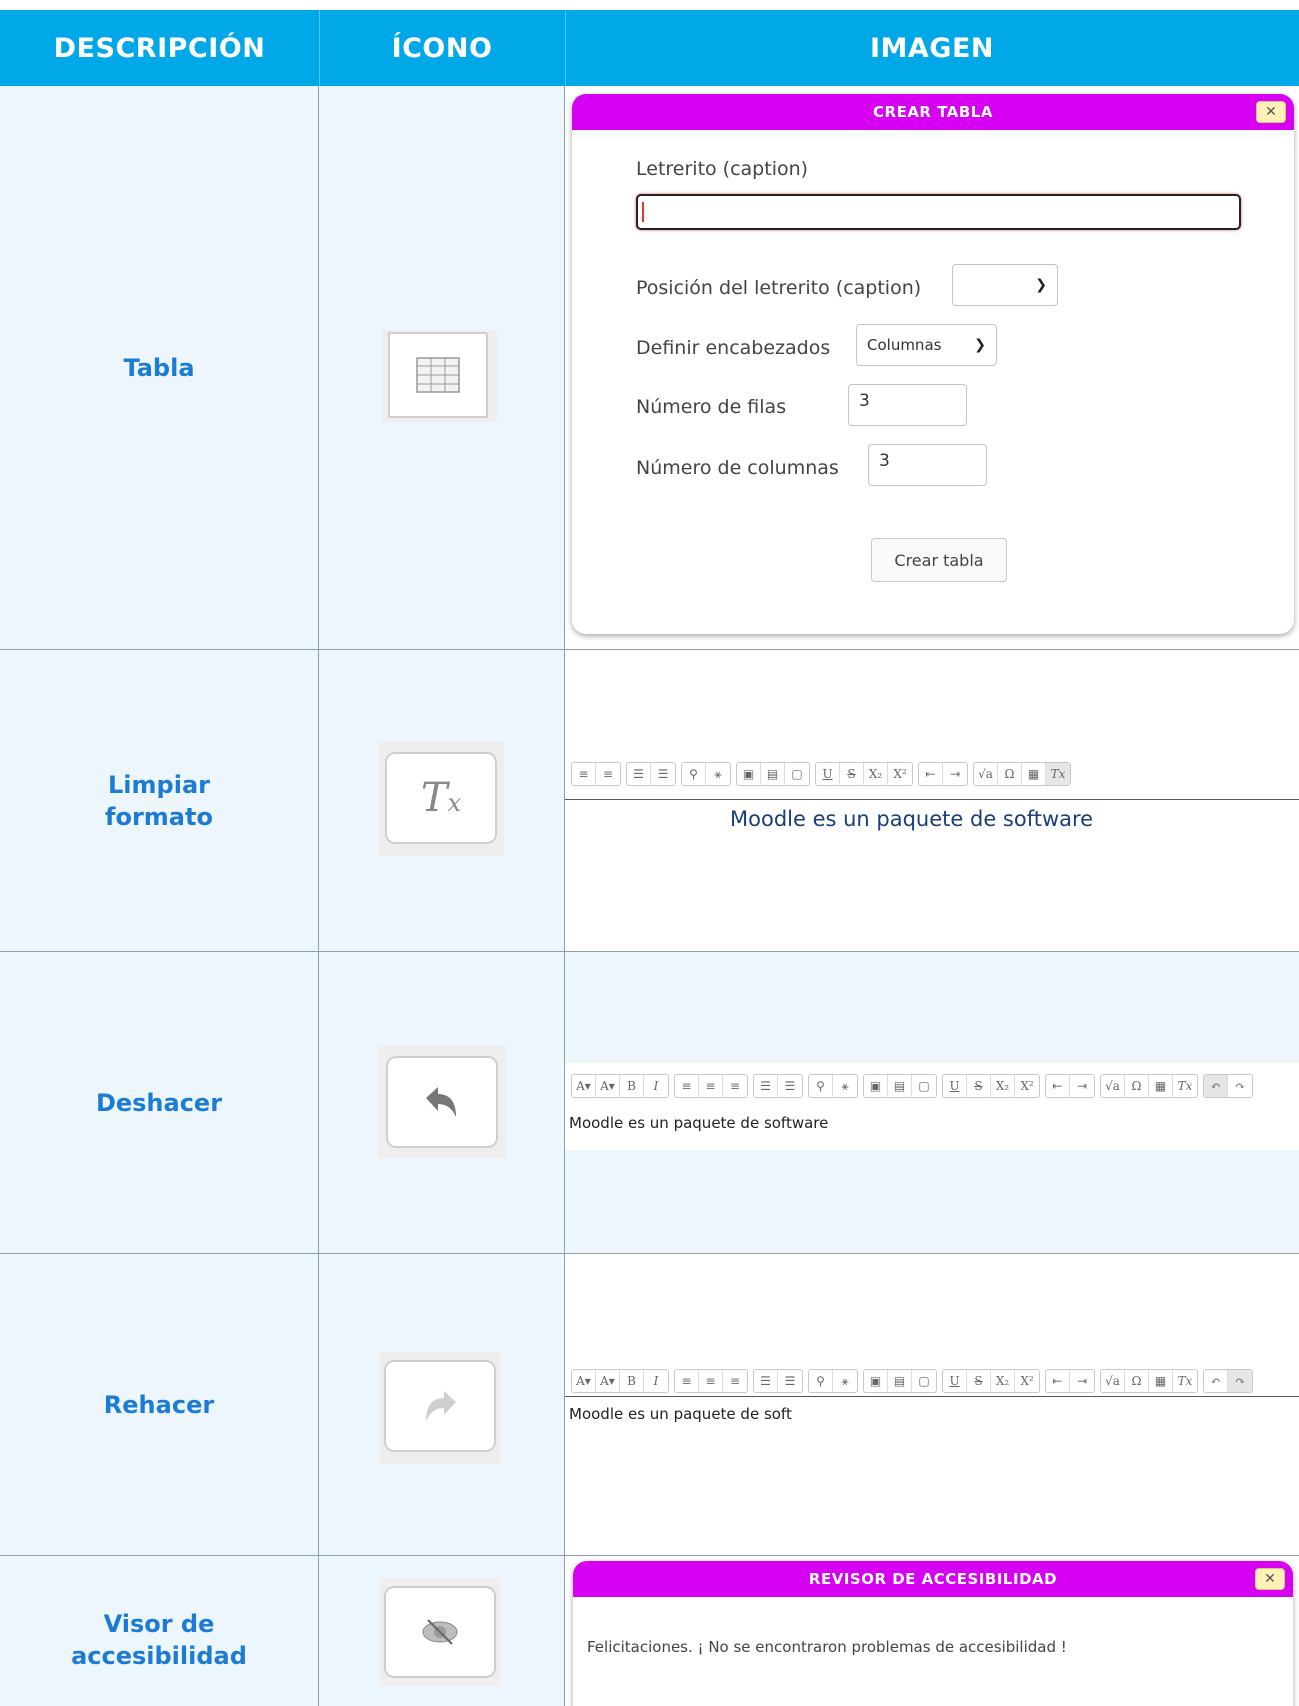 The height and width of the screenshot is (1706, 1299). I want to click on header-icon: ÍCONO, so click(442, 48).